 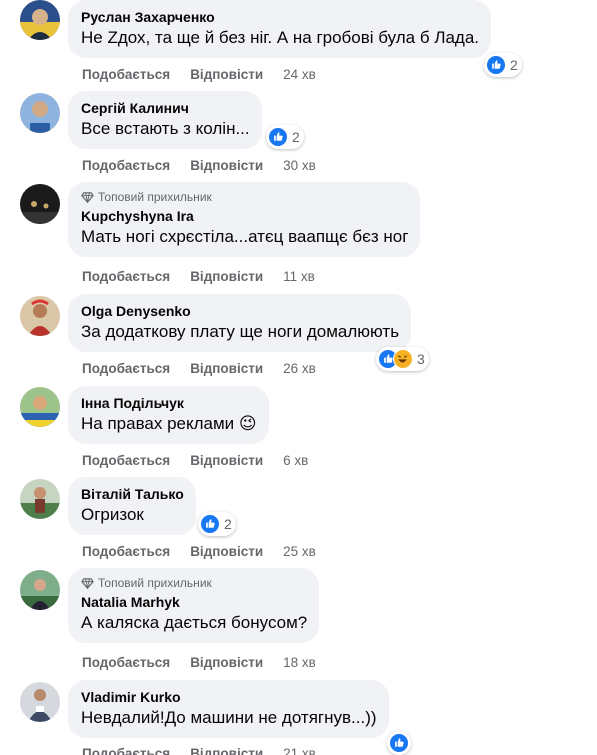 I want to click on comment-author: Kupchyshyna Ira, so click(x=244, y=216).